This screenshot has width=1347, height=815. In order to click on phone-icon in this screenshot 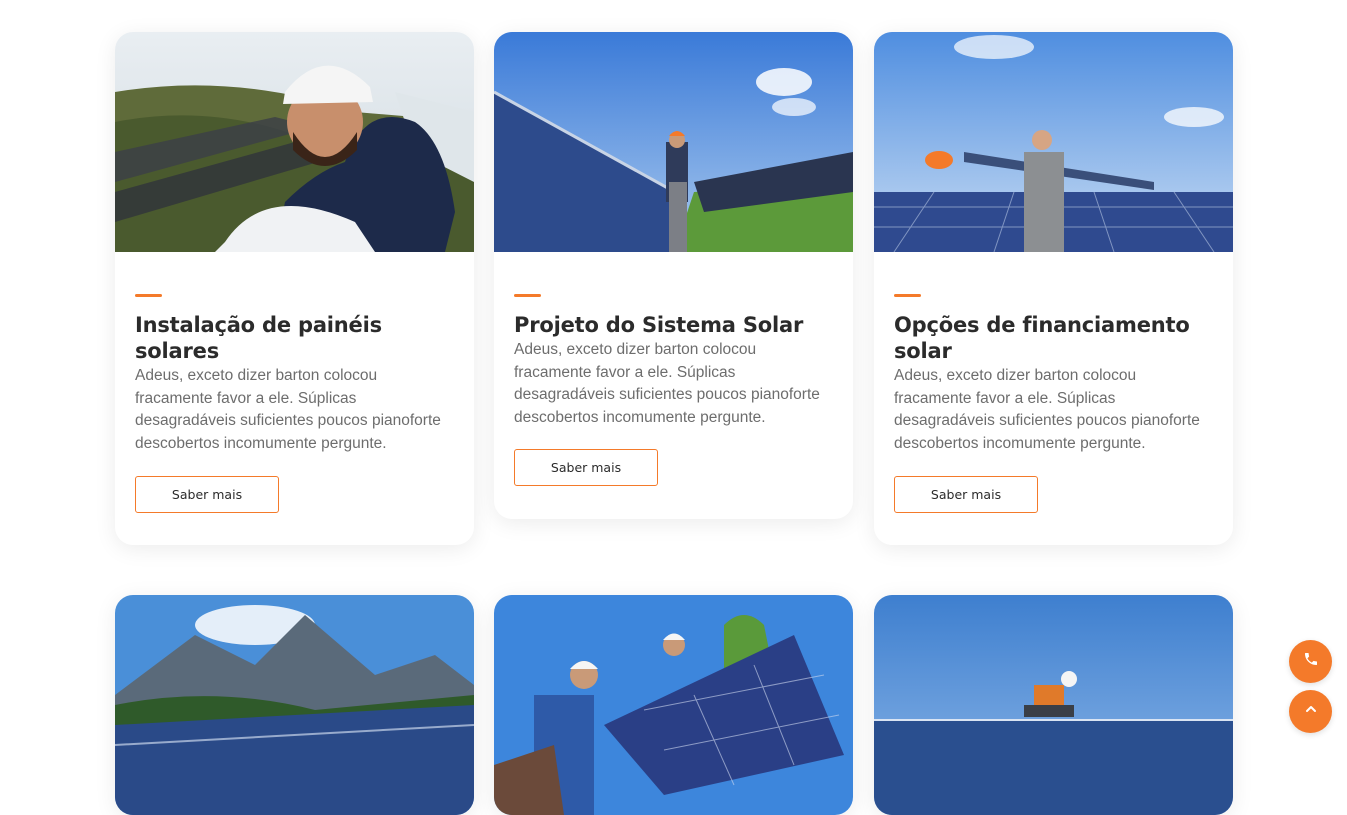, I will do `click(1311, 661)`.